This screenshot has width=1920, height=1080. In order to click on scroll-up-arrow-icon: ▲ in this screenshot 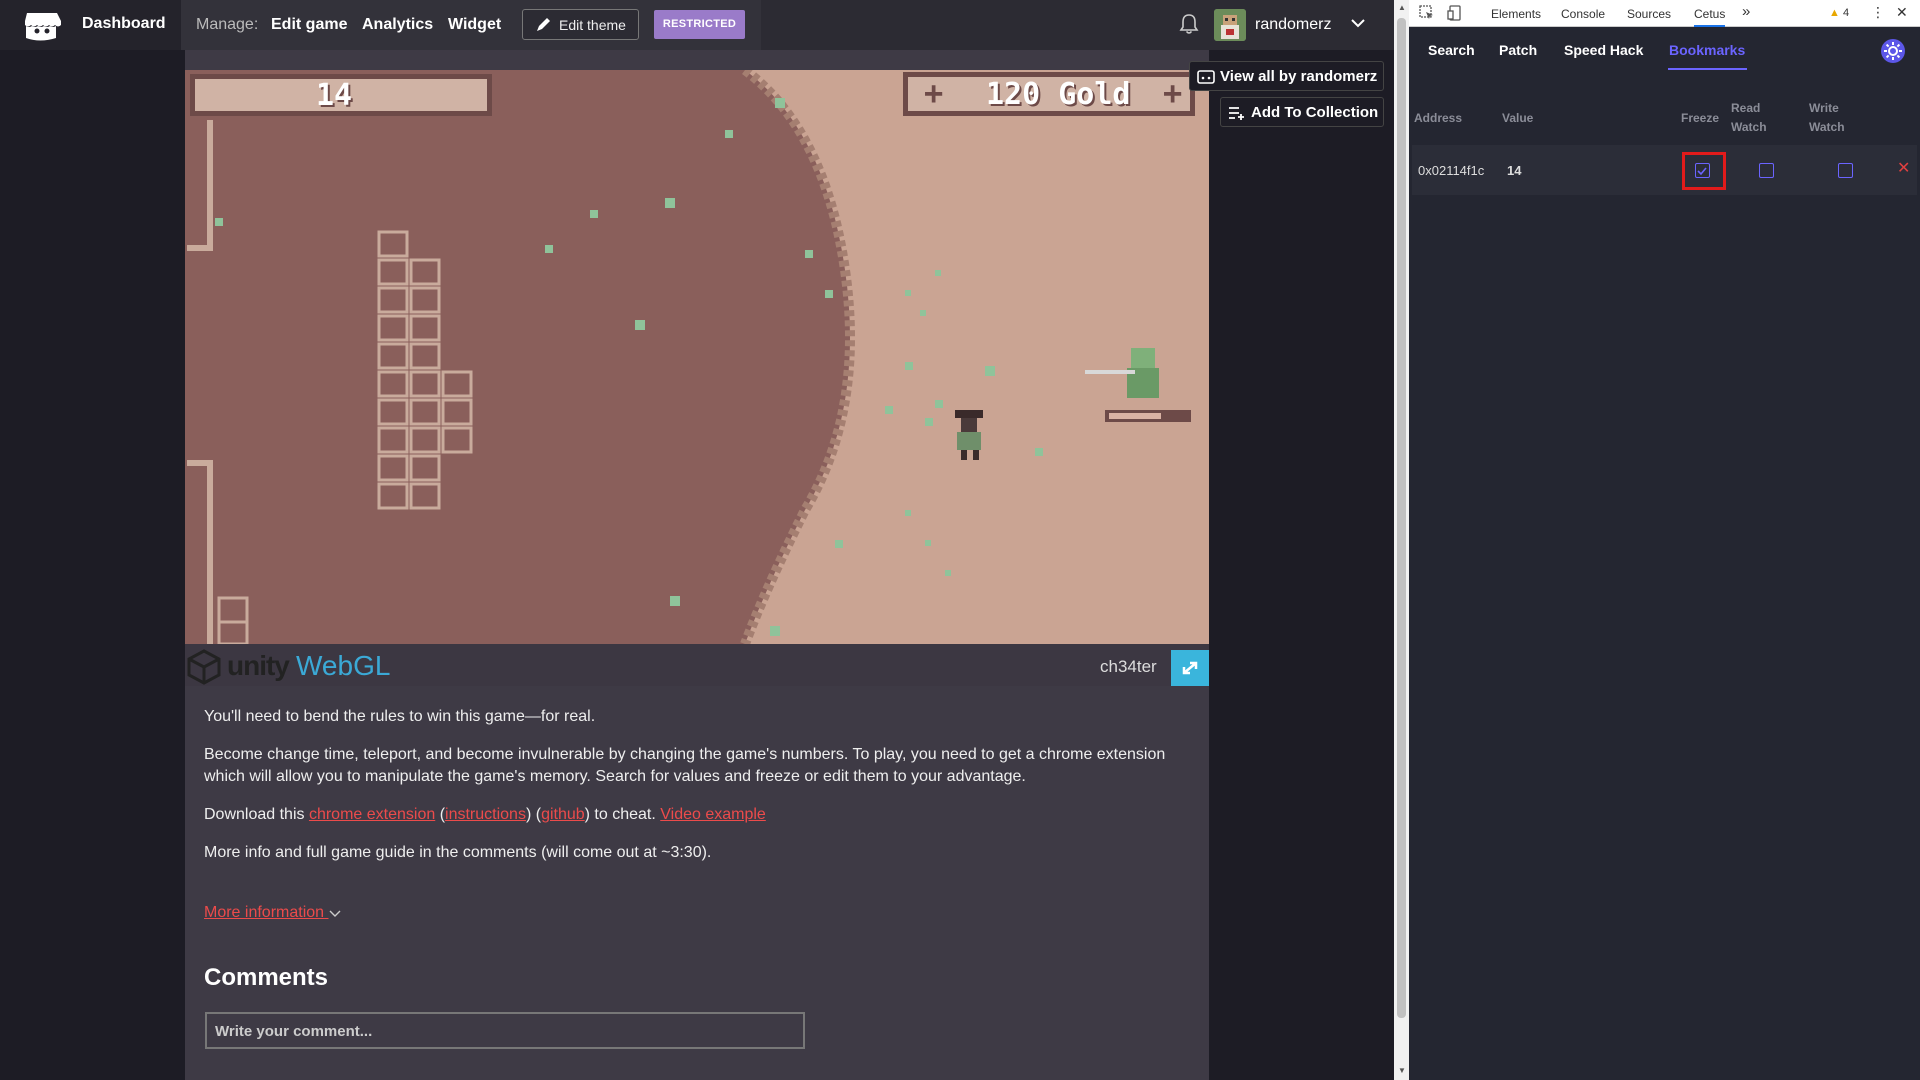, I will do `click(1402, 7)`.